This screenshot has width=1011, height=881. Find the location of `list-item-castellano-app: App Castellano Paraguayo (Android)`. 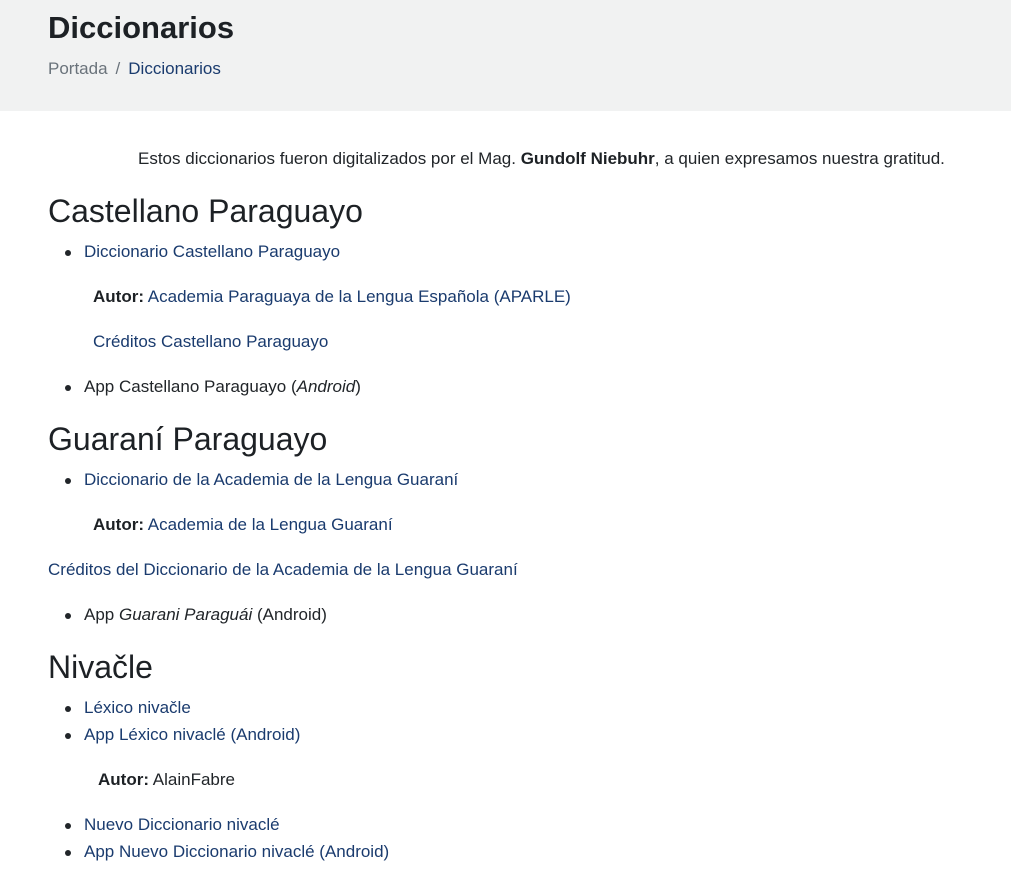

list-item-castellano-app: App Castellano Paraguayo (Android) is located at coordinates (213, 387).